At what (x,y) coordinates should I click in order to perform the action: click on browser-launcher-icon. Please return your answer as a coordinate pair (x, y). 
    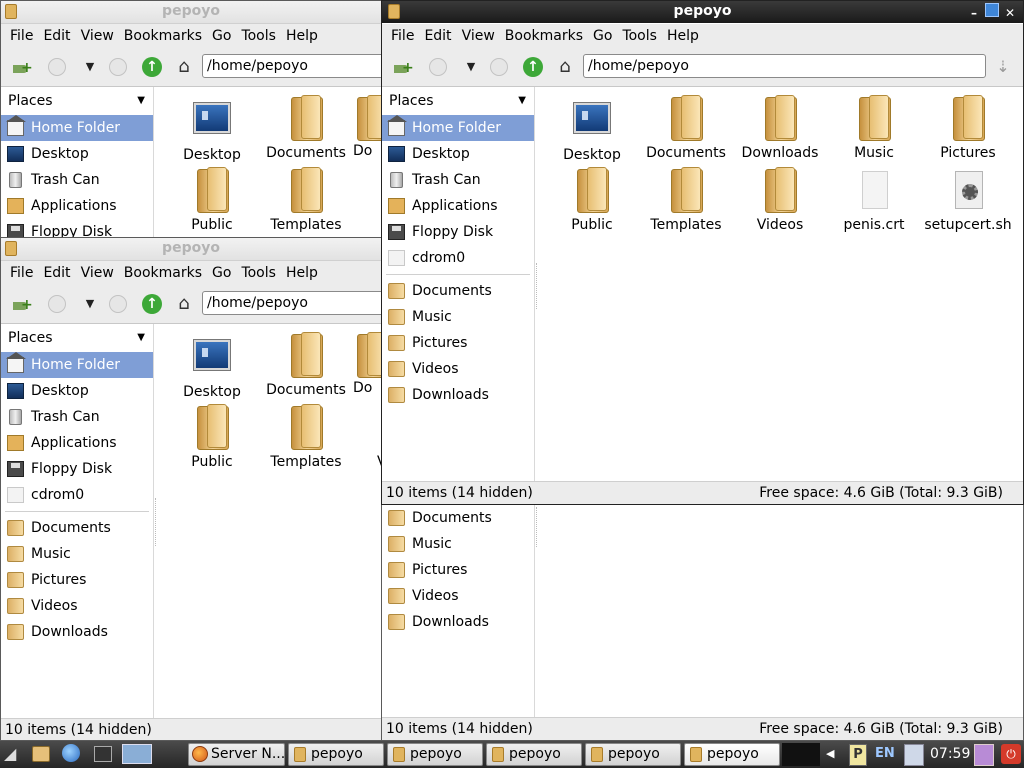
    Looking at the image, I should click on (71, 753).